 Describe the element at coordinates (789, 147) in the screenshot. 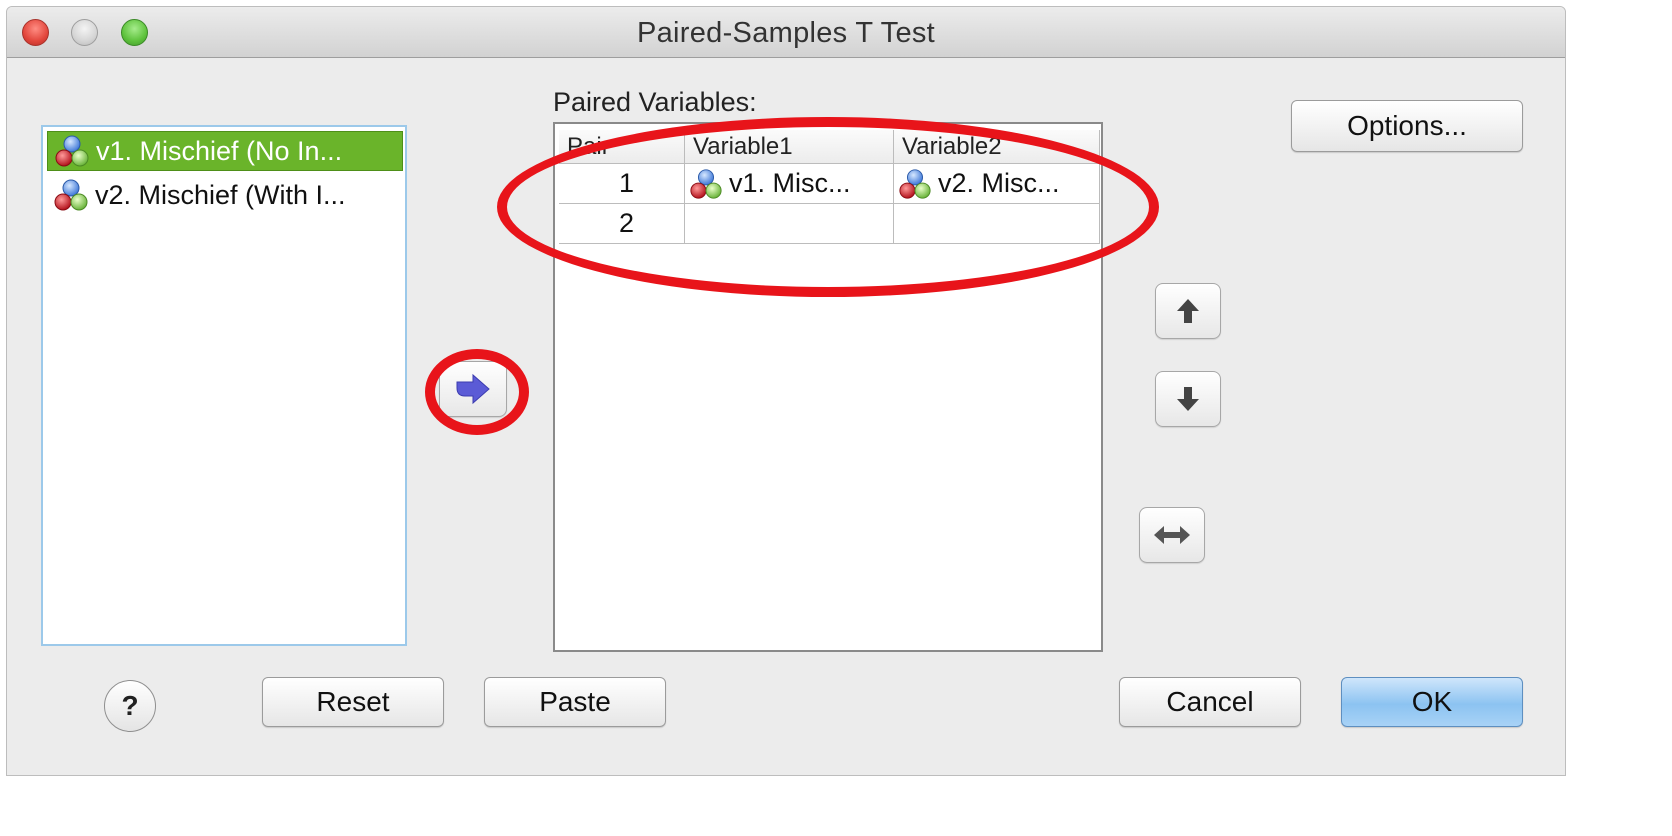

I see `column-header-variable1: Variable1` at that location.